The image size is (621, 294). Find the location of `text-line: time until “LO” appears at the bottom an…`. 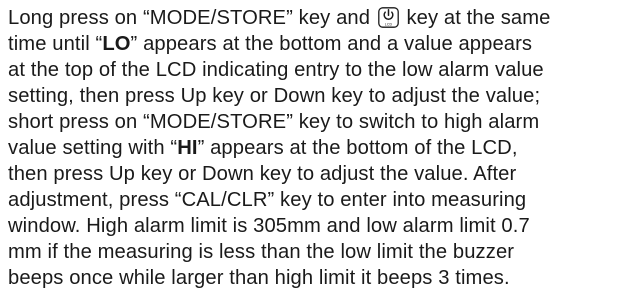

text-line: time until “LO” appears at the bottom an… is located at coordinates (313, 44).